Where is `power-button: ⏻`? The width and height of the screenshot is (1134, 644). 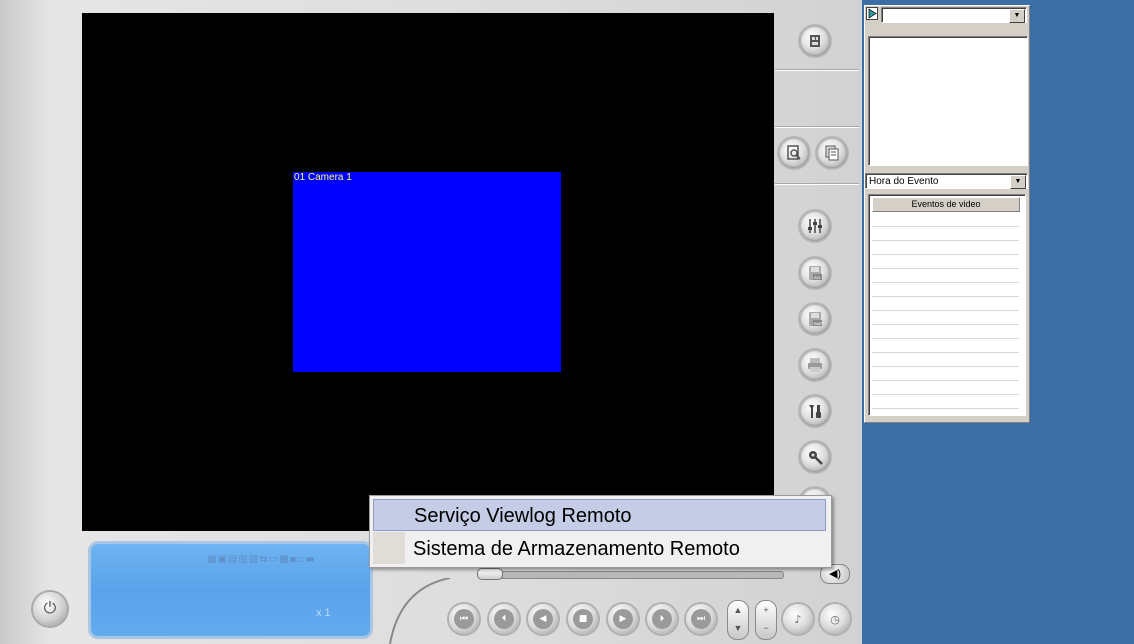 power-button: ⏻ is located at coordinates (50, 609).